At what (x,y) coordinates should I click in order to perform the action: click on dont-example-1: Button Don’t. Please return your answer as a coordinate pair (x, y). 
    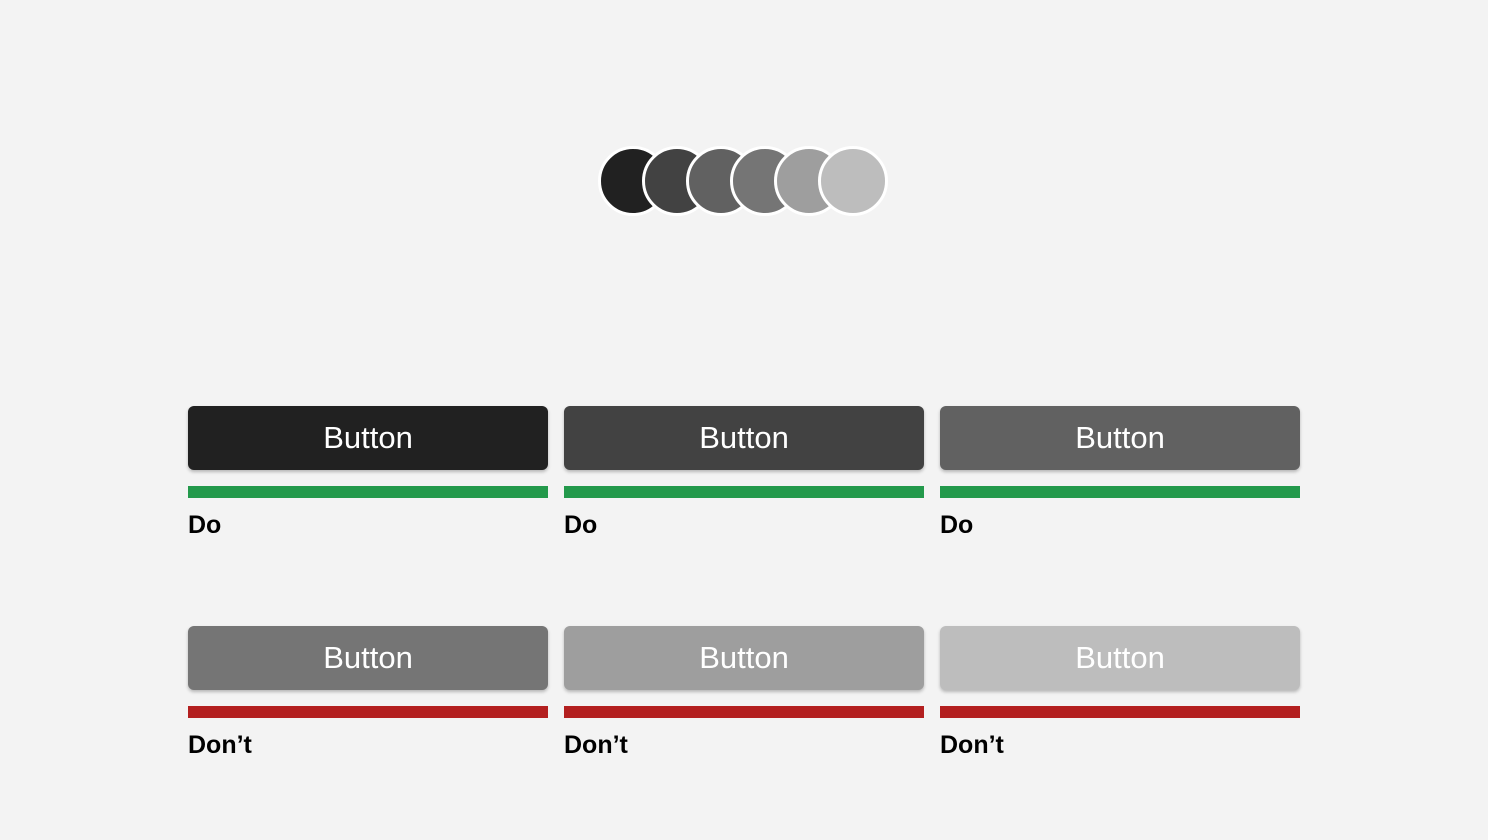
    Looking at the image, I should click on (368, 693).